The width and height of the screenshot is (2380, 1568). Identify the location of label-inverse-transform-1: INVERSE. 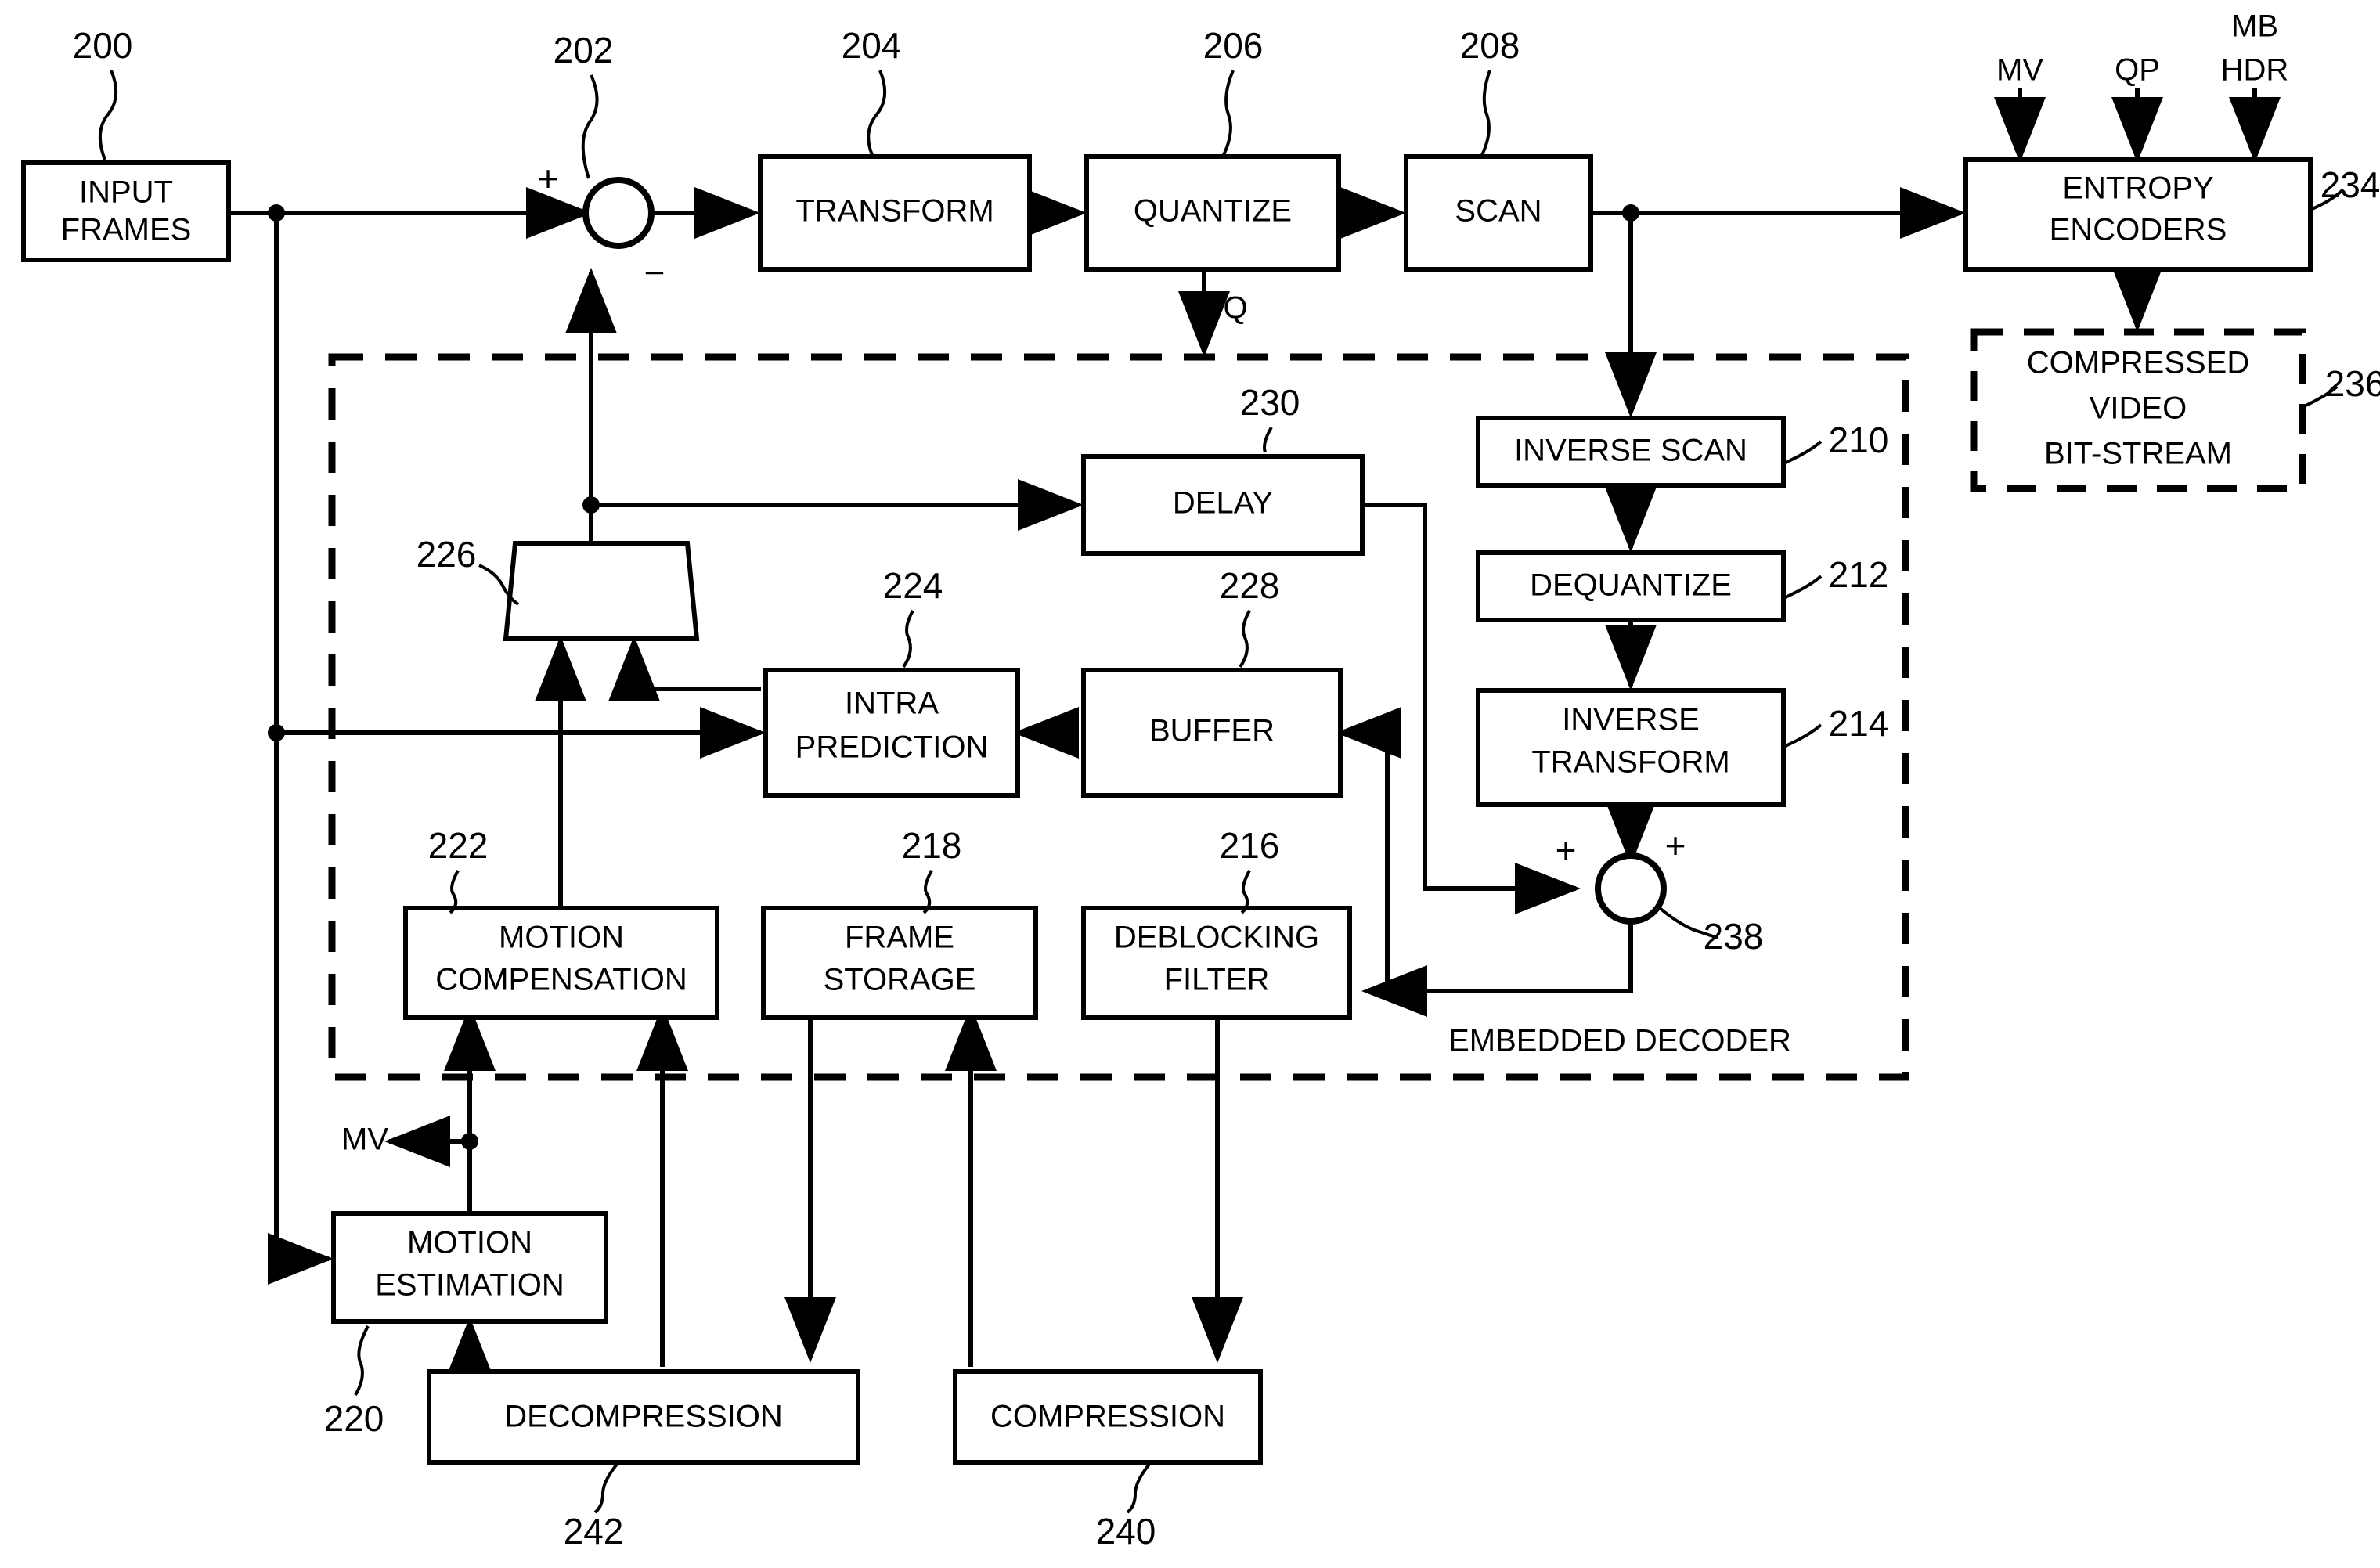
(1631, 720).